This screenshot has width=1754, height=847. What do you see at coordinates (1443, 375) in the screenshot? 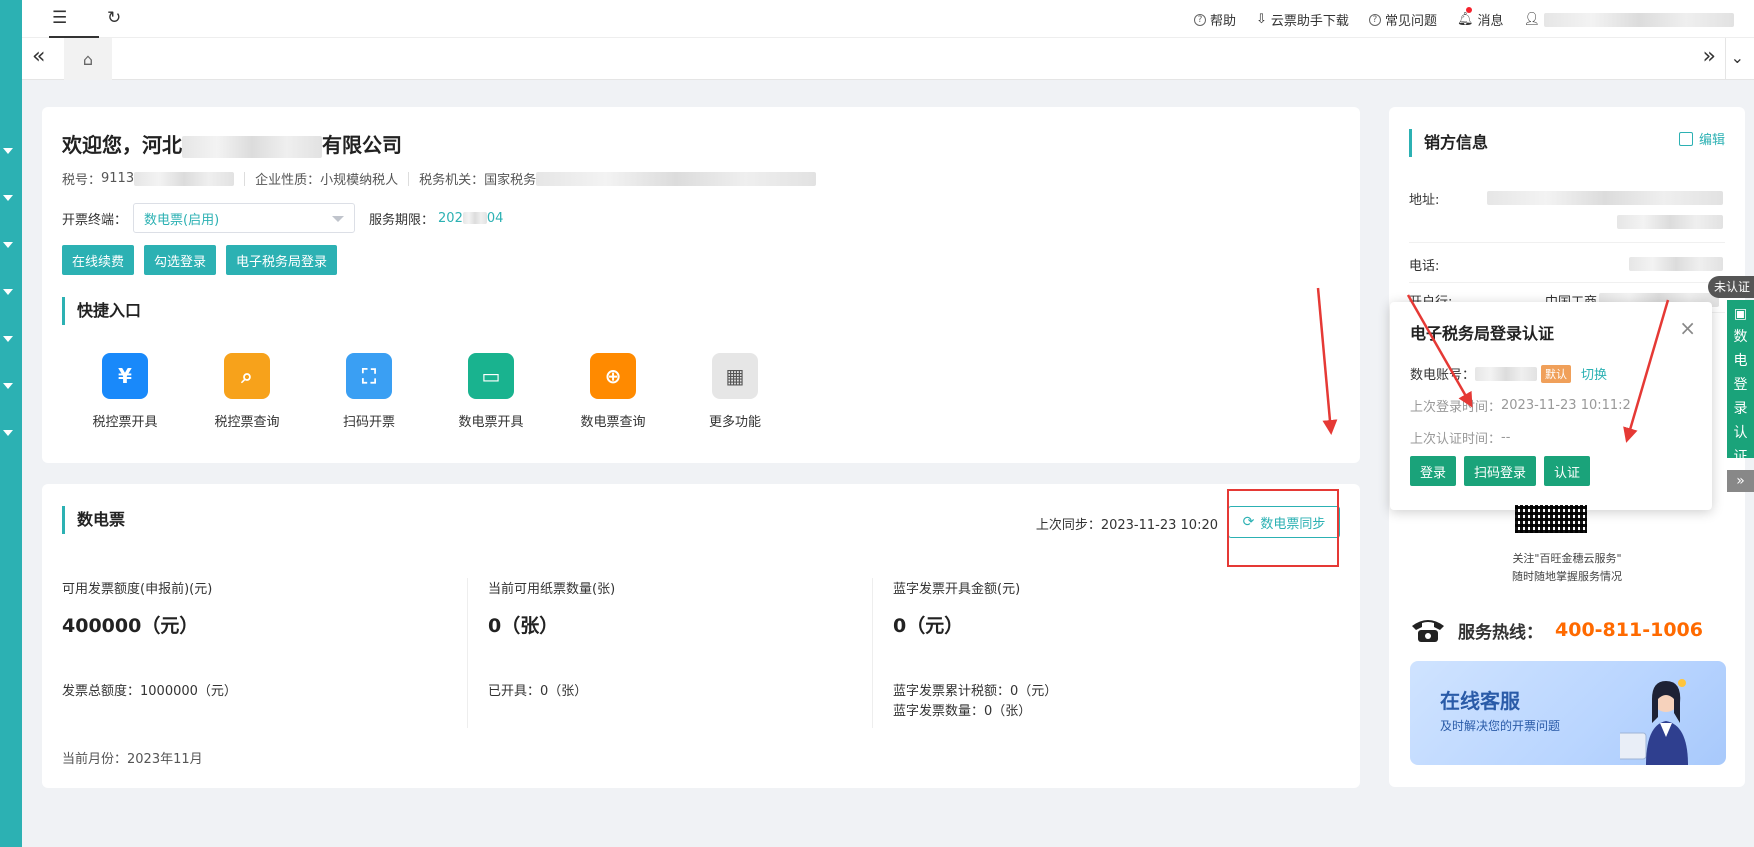
I see `account-label: 数电账号：` at bounding box center [1443, 375].